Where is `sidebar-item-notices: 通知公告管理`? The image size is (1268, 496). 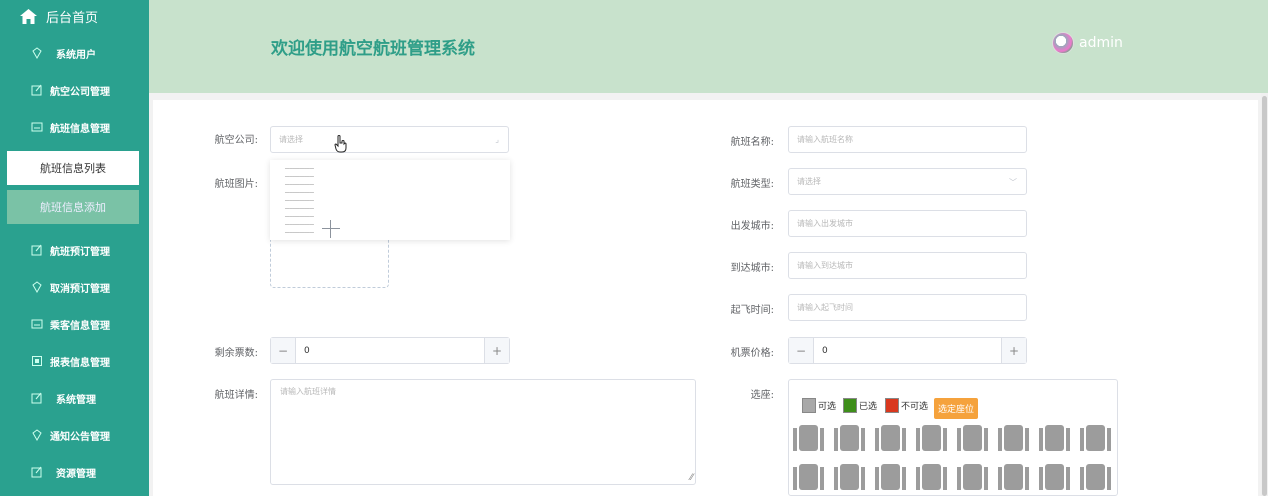
sidebar-item-notices: 通知公告管理 is located at coordinates (74, 435).